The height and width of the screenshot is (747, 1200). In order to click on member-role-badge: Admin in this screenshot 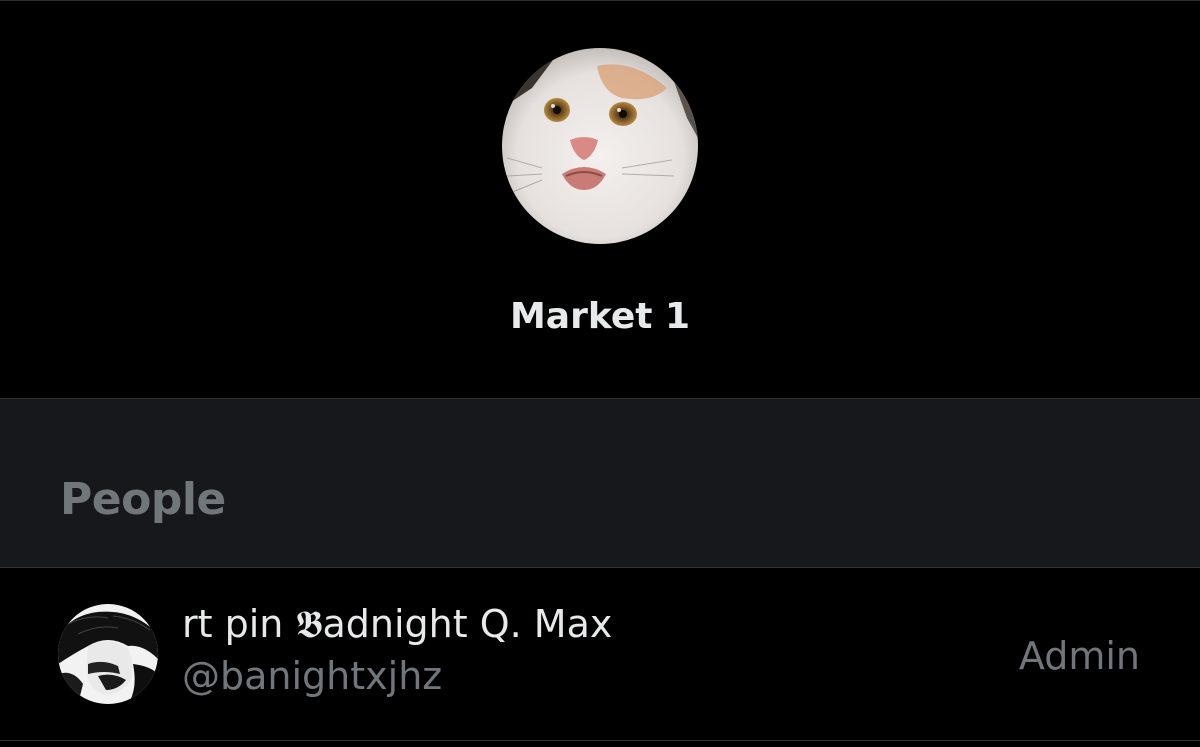, I will do `click(1079, 656)`.